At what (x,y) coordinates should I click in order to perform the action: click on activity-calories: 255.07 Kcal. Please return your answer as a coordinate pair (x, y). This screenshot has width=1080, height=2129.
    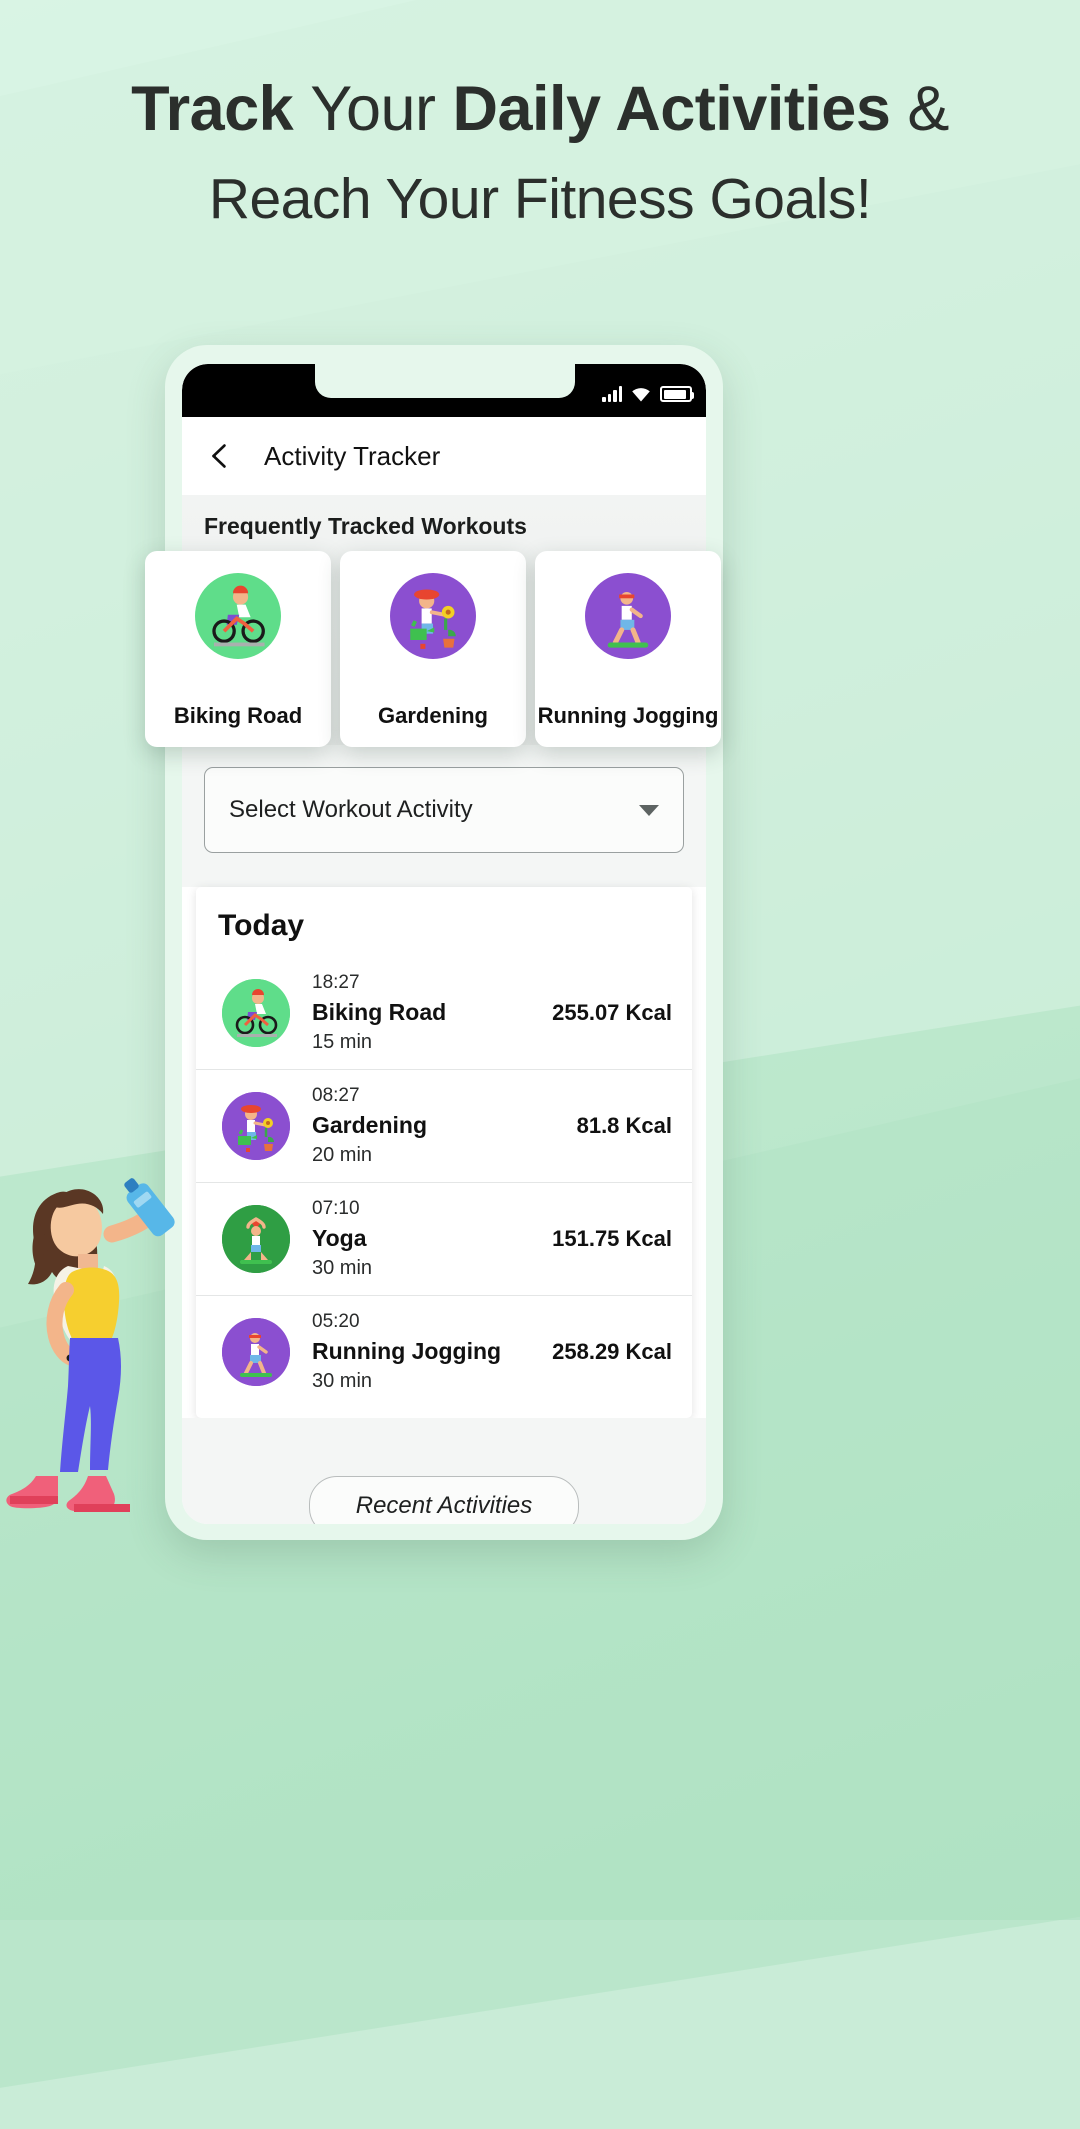
    Looking at the image, I should click on (612, 1012).